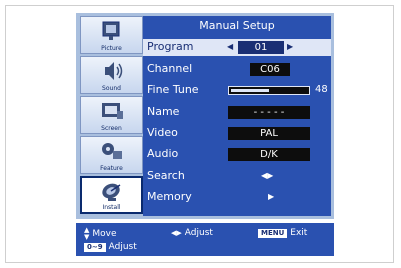 The height and width of the screenshot is (268, 401). I want to click on fine-tune-value: 48, so click(321, 89).